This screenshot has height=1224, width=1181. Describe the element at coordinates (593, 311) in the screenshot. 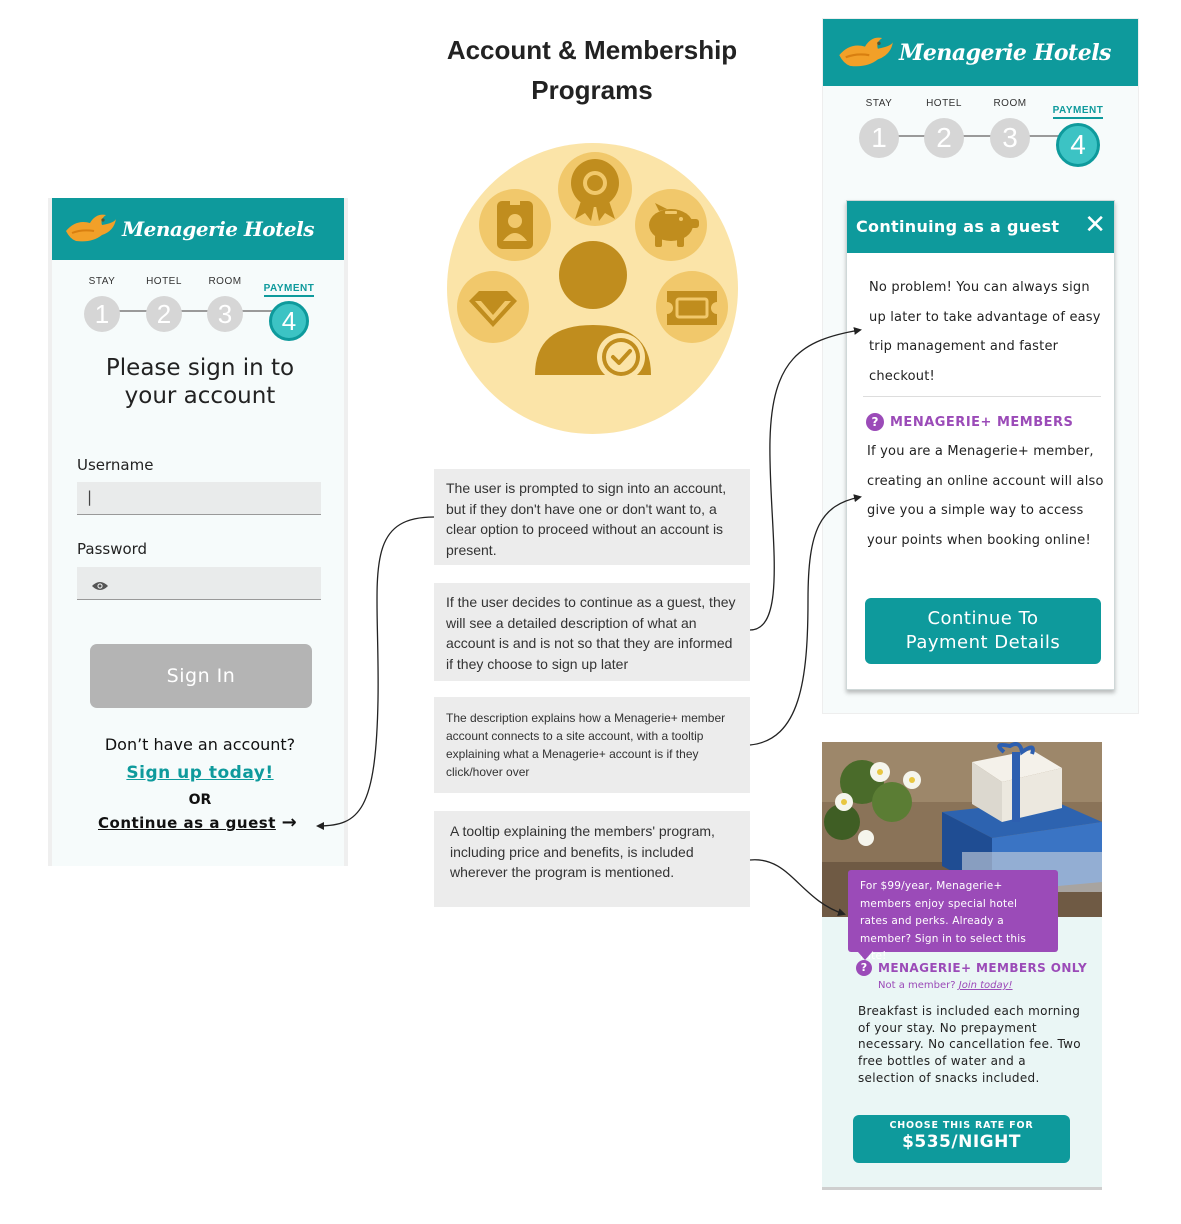

I see `user-check-icon` at that location.